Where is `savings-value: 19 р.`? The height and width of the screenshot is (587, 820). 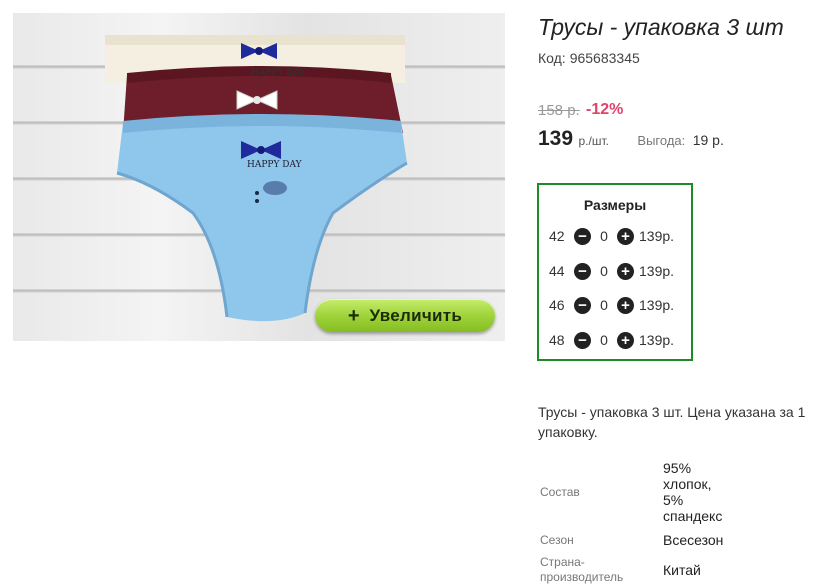 savings-value: 19 р. is located at coordinates (708, 140).